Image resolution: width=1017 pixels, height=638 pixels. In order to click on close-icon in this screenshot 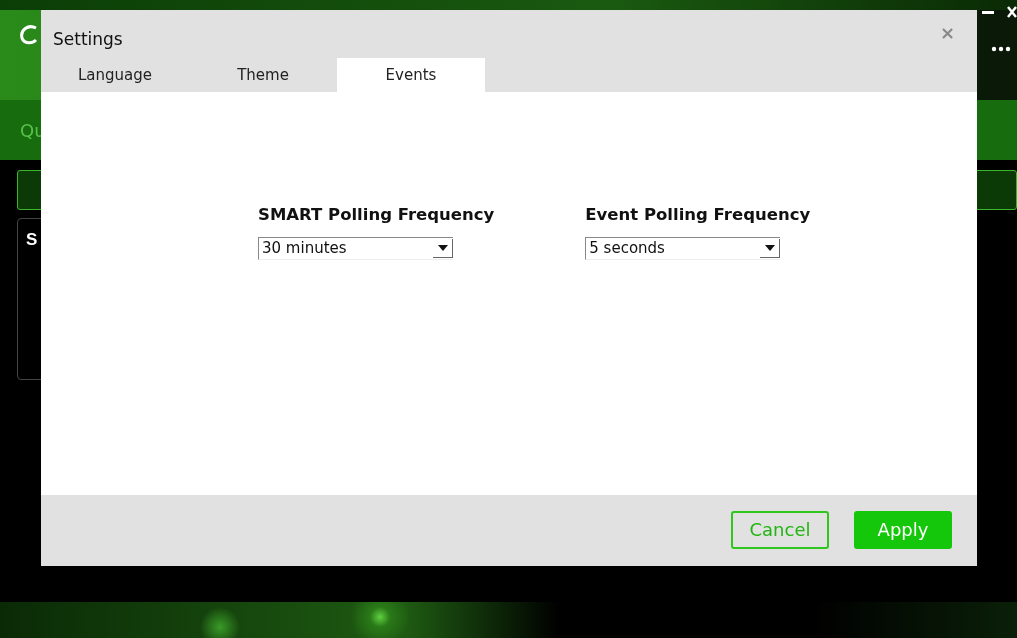, I will do `click(1012, 12)`.